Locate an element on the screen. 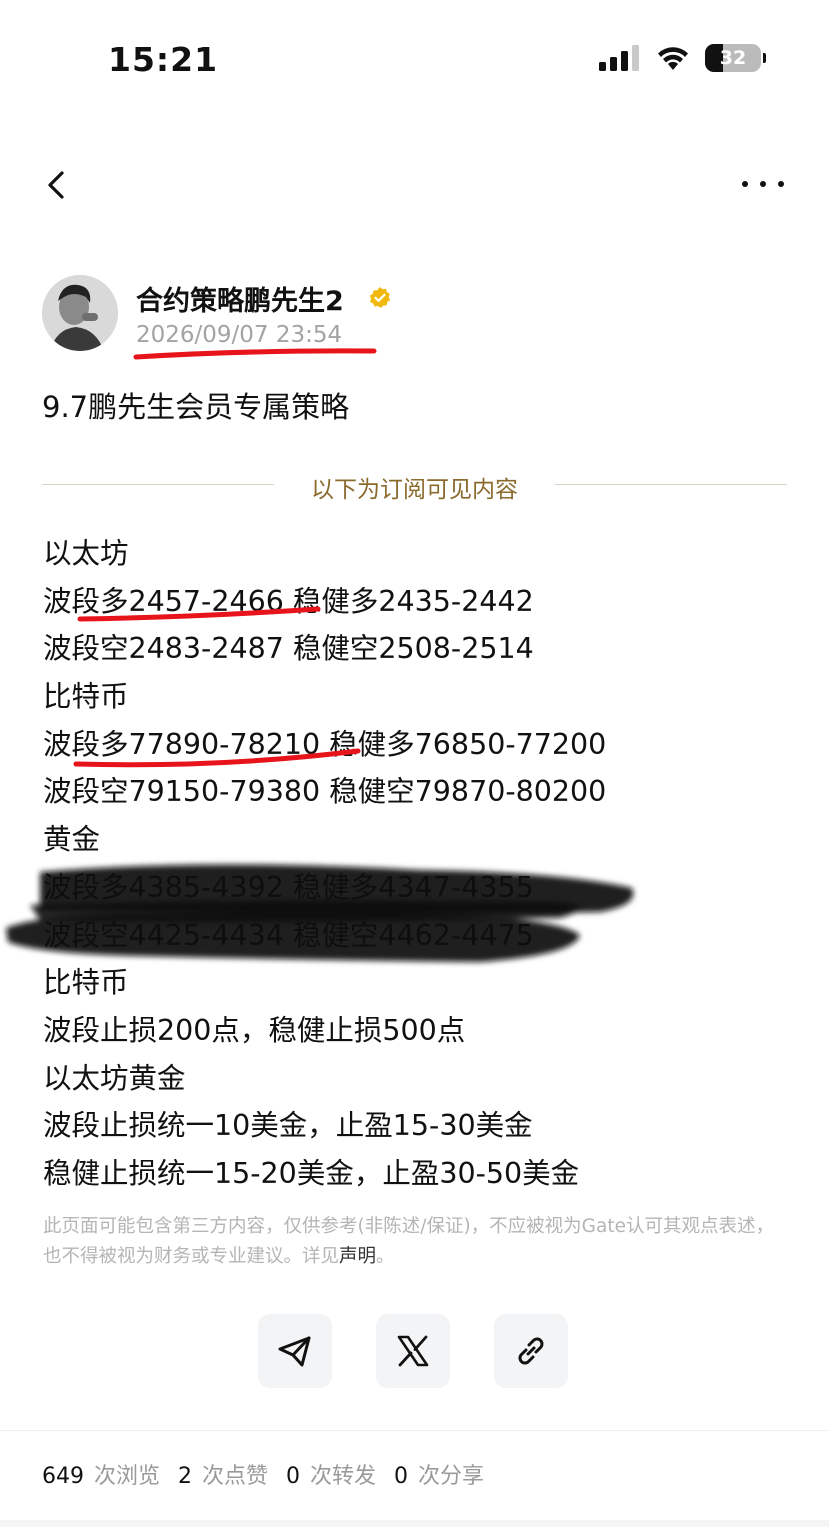  reposts-count: 0 is located at coordinates (293, 1476).